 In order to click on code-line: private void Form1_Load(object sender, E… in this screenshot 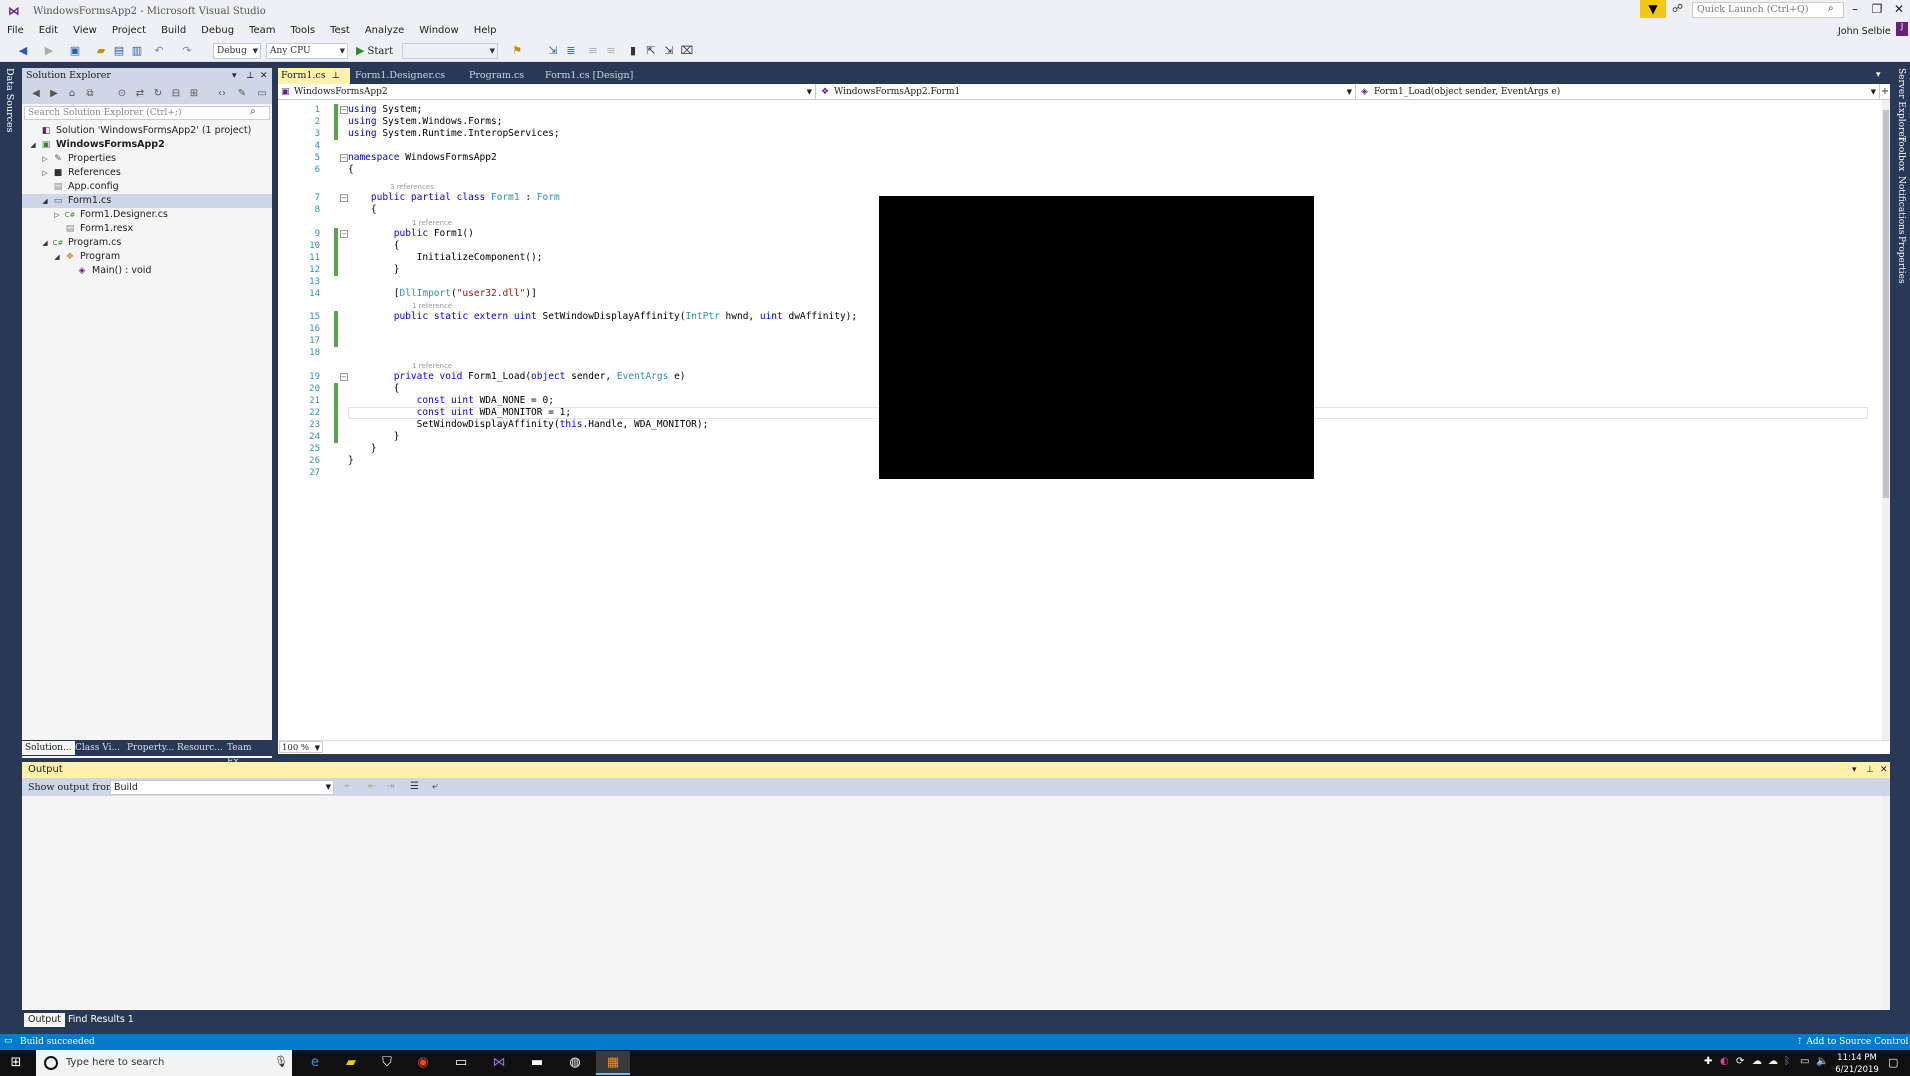, I will do `click(517, 377)`.